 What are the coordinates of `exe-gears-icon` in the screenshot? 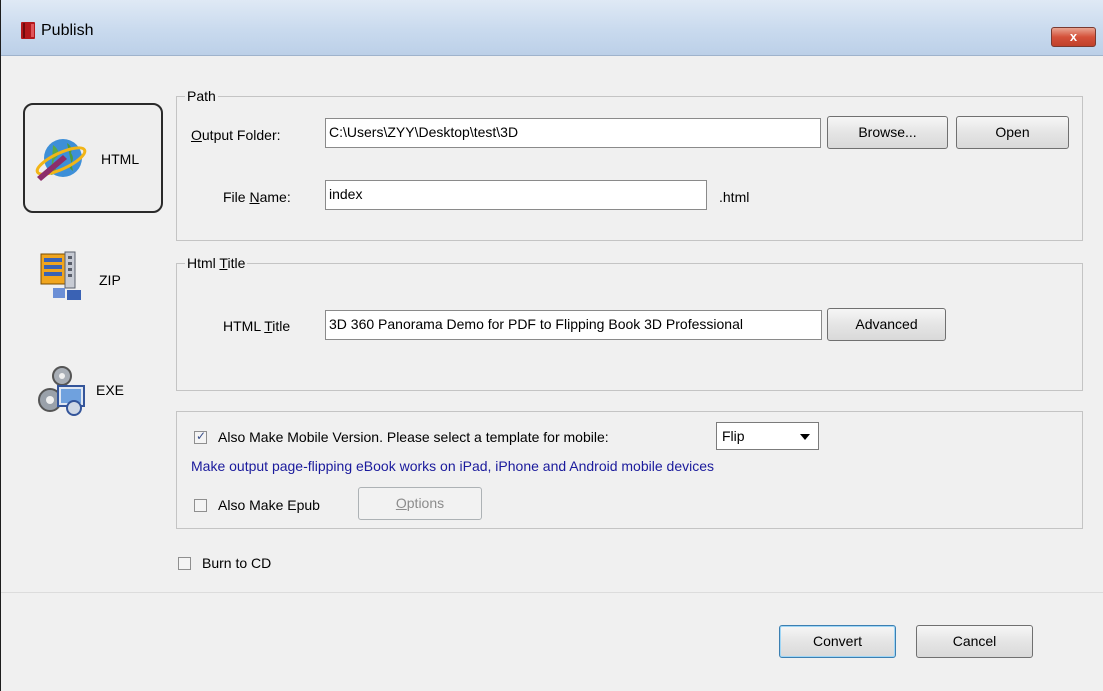 It's located at (61, 391).